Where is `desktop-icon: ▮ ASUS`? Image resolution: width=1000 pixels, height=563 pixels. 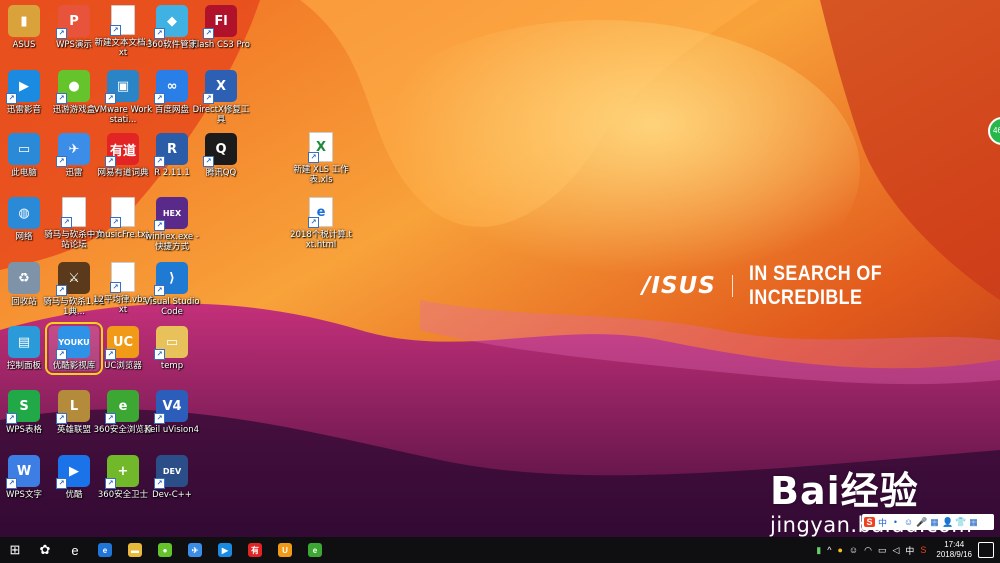 desktop-icon: ▮ ASUS is located at coordinates (24, 27).